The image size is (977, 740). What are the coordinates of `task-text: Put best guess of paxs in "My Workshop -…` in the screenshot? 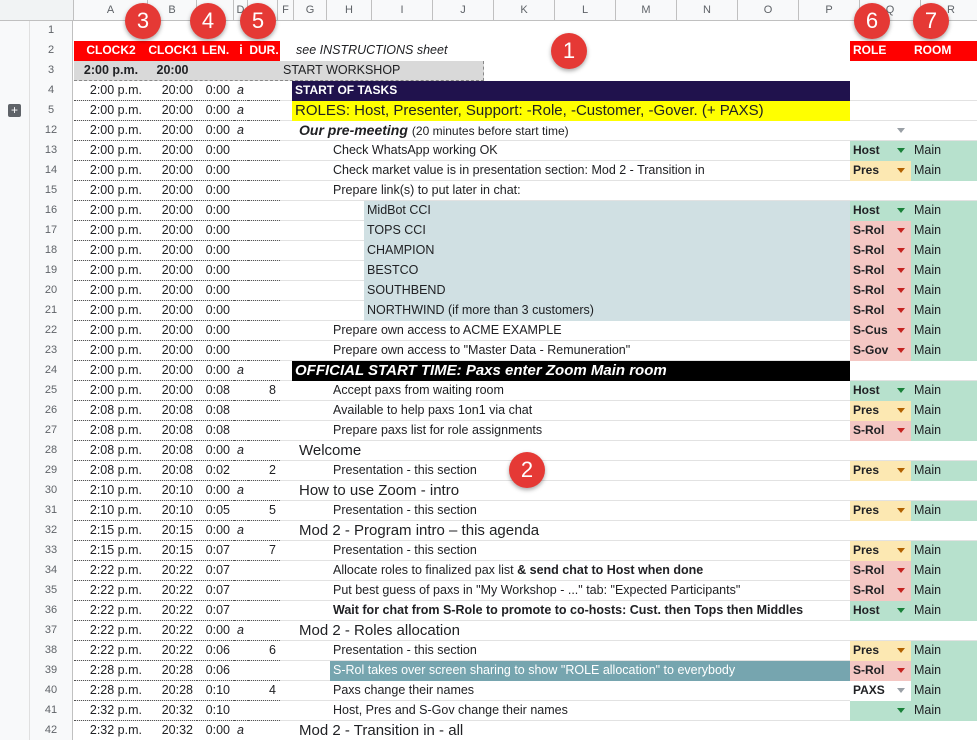 It's located at (607, 591).